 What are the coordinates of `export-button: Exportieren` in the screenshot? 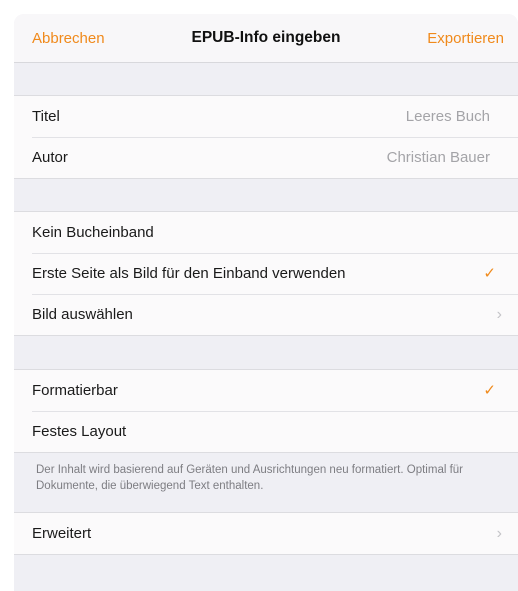 It's located at (465, 38).